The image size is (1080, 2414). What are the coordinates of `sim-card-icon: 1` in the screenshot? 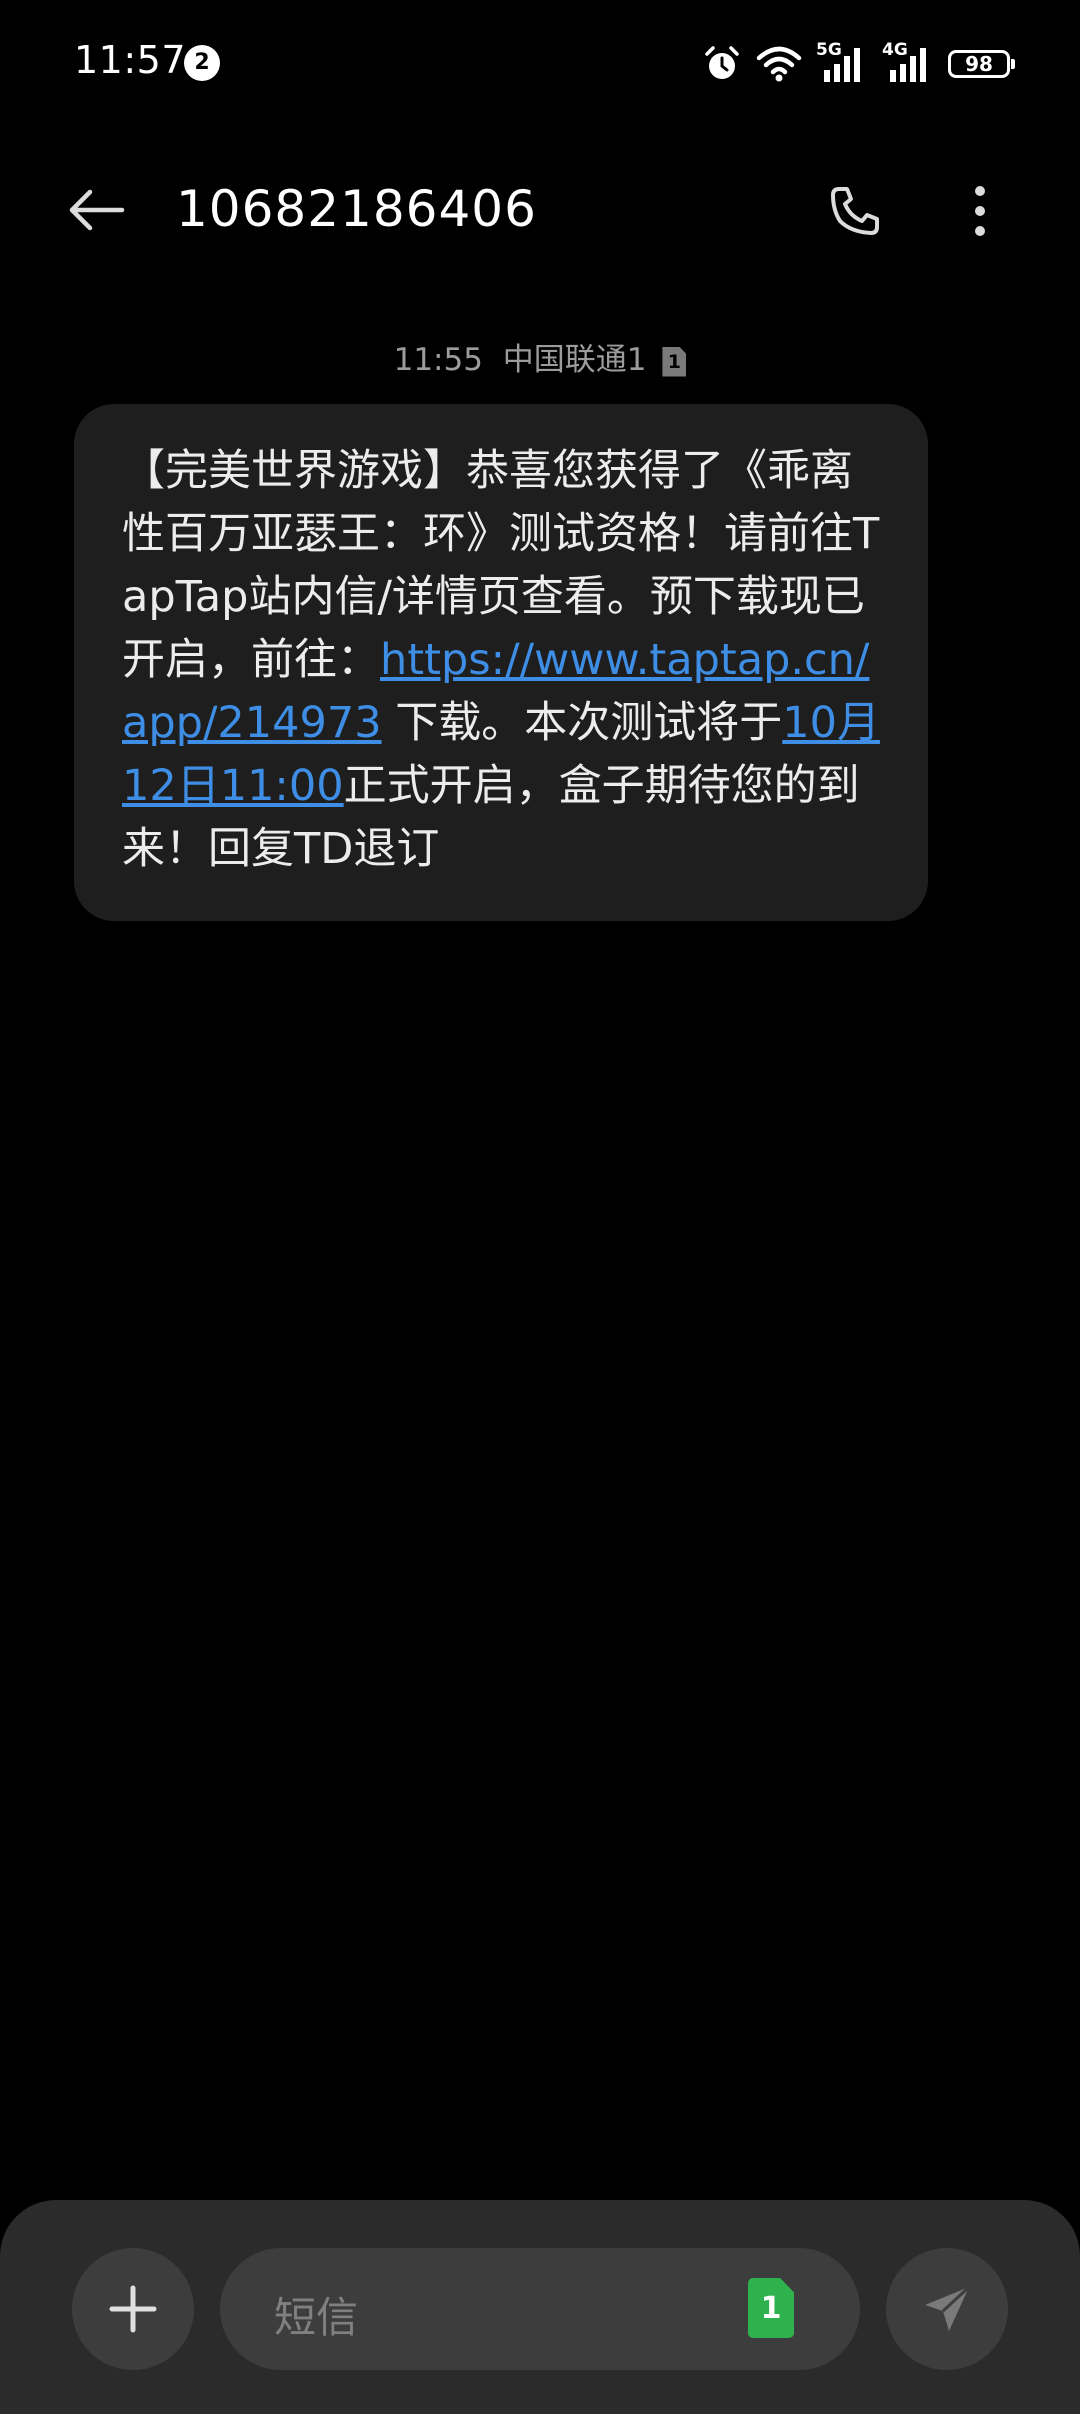 It's located at (674, 361).